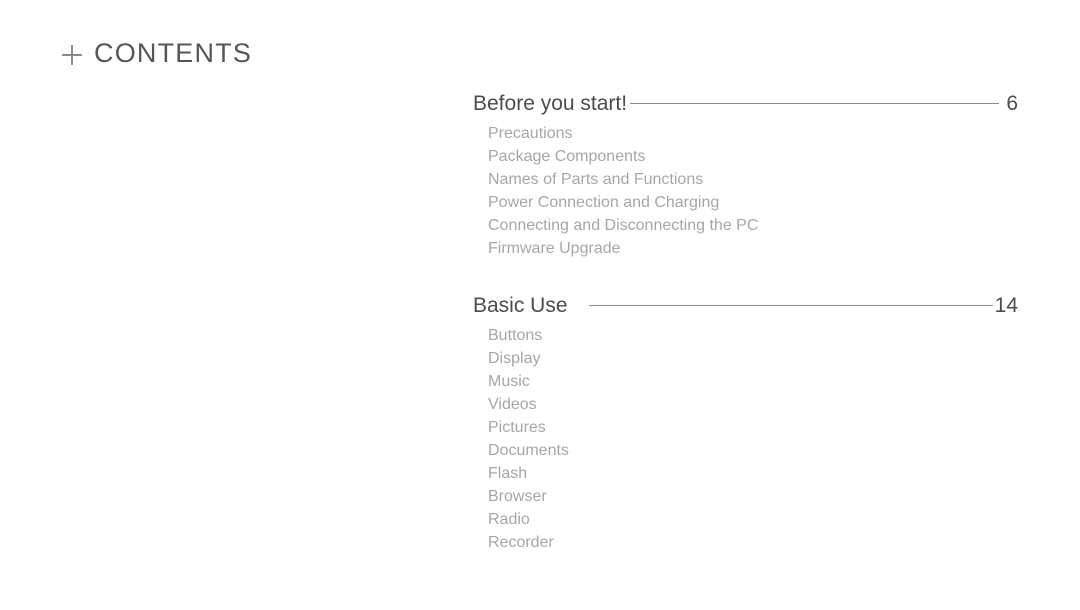 Image resolution: width=1080 pixels, height=610 pixels. What do you see at coordinates (550, 103) in the screenshot?
I see `toc-section-title: Before you start!` at bounding box center [550, 103].